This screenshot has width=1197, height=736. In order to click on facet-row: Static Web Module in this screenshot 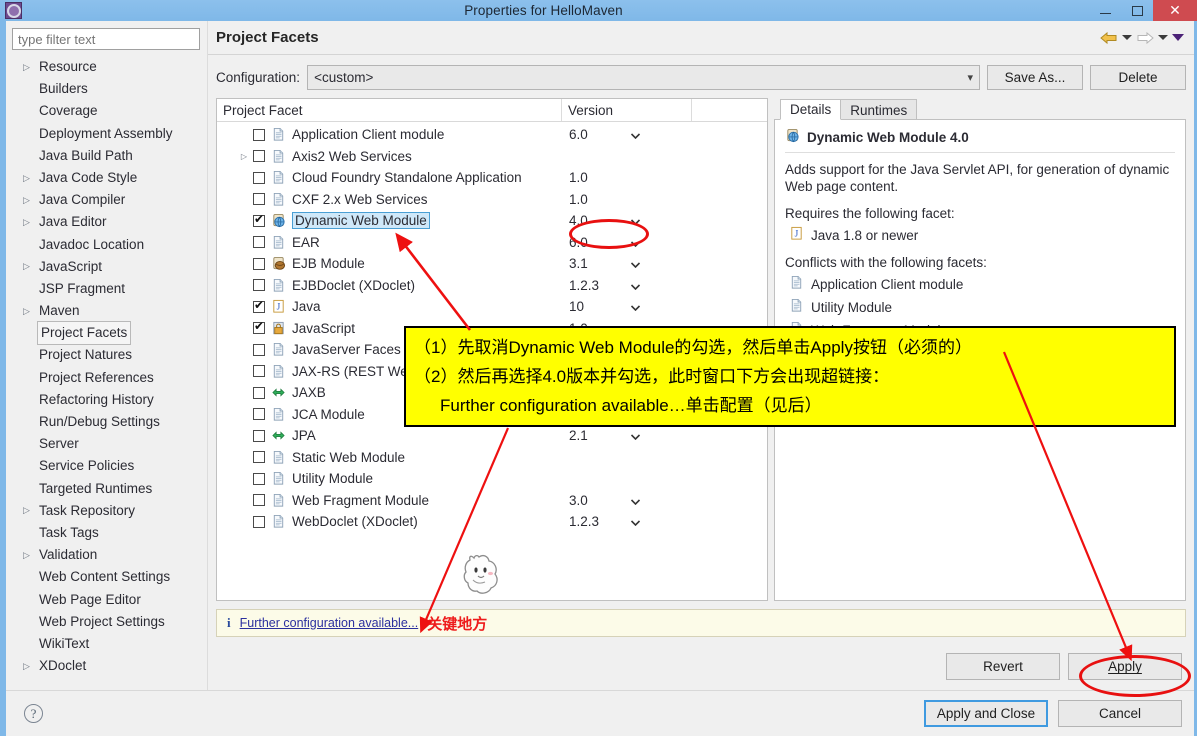, I will do `click(492, 458)`.